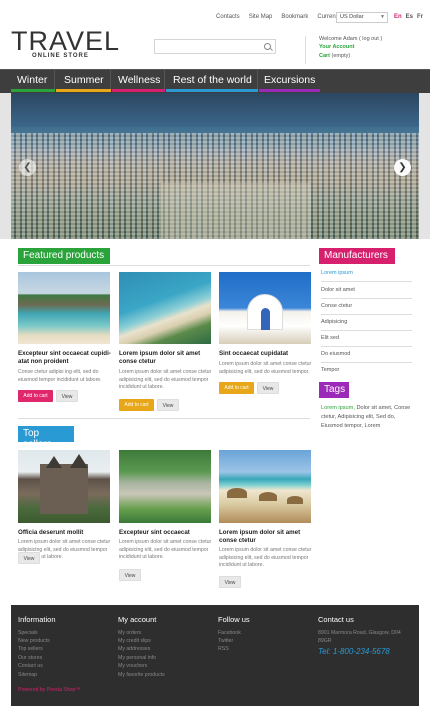 The width and height of the screenshot is (430, 719). Describe the element at coordinates (132, 666) in the screenshot. I see `footer-link: My vouchers` at that location.